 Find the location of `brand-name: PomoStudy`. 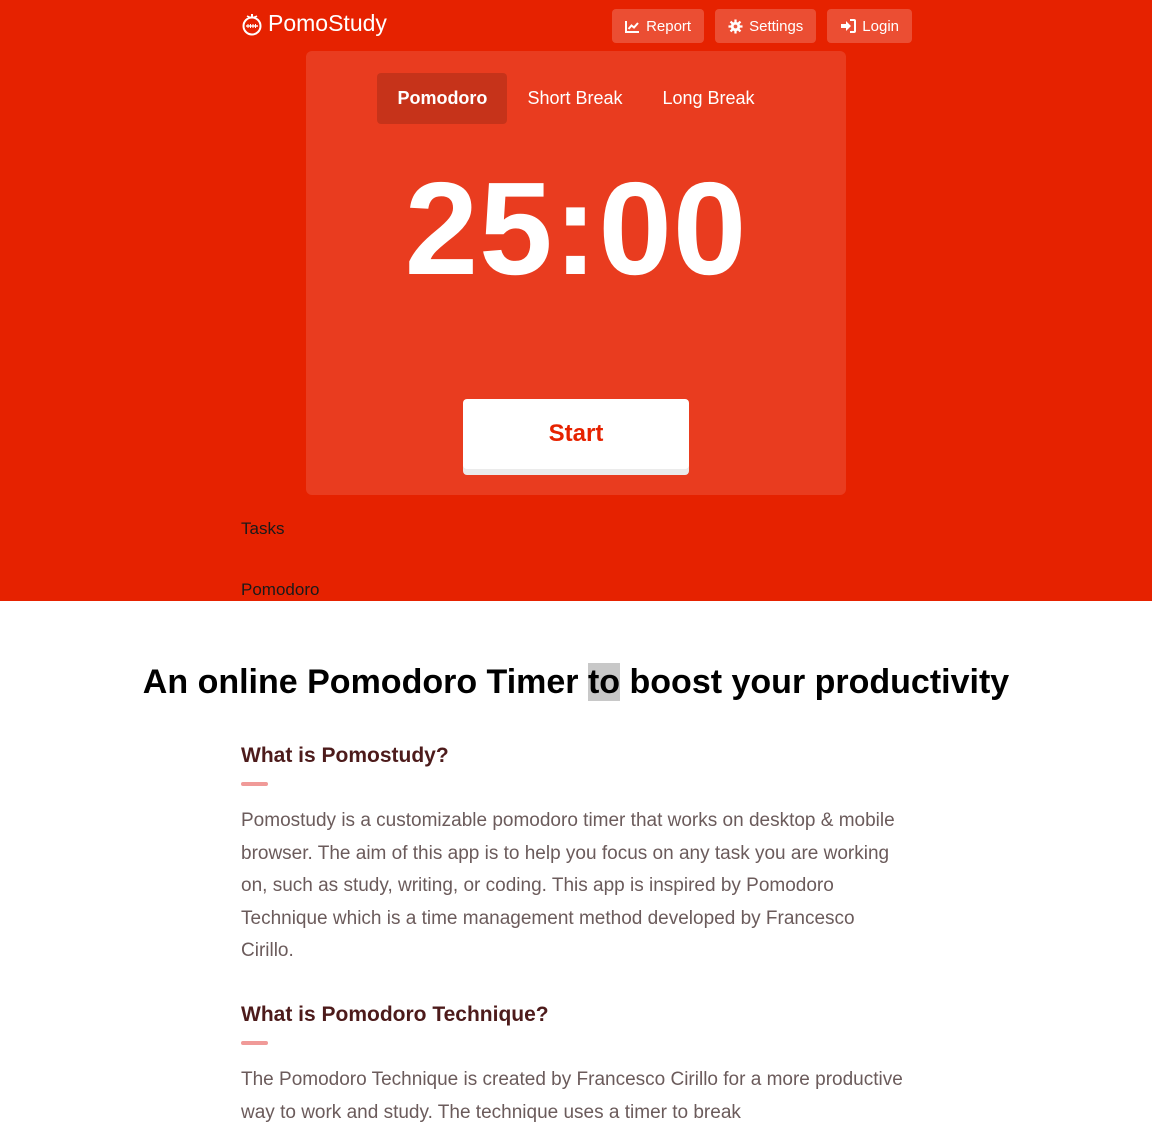

brand-name: PomoStudy is located at coordinates (327, 23).